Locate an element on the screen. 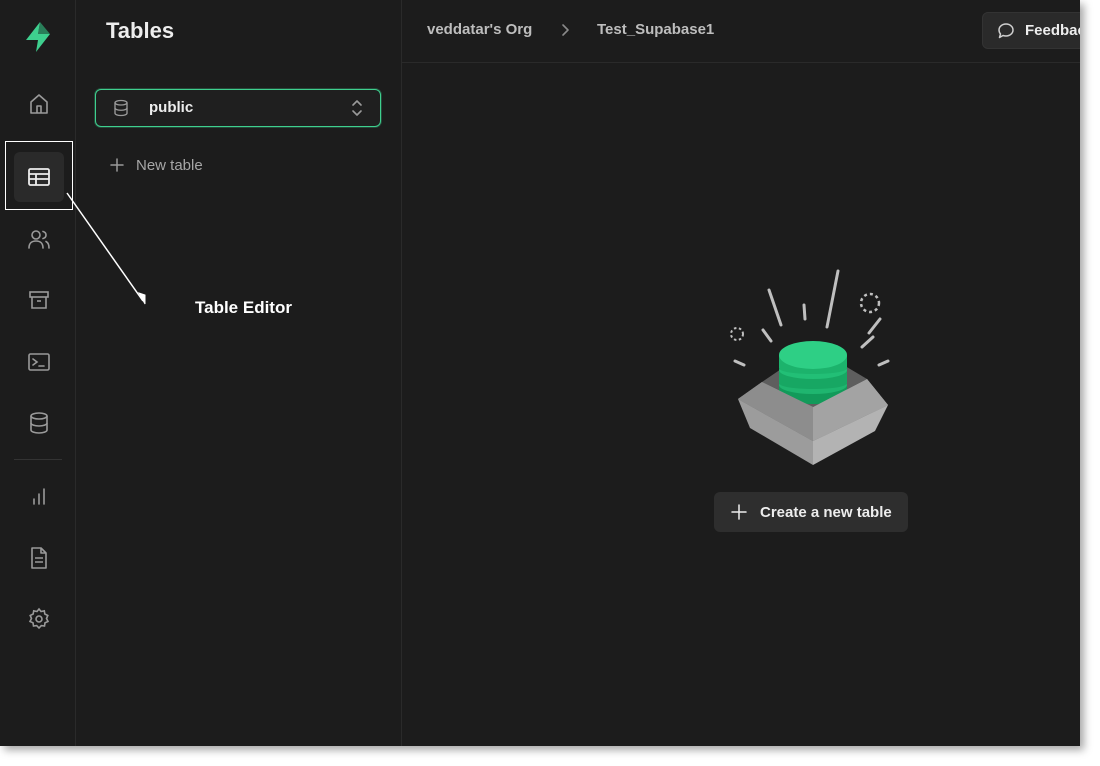 The height and width of the screenshot is (766, 1100). archive-icon is located at coordinates (39, 300).